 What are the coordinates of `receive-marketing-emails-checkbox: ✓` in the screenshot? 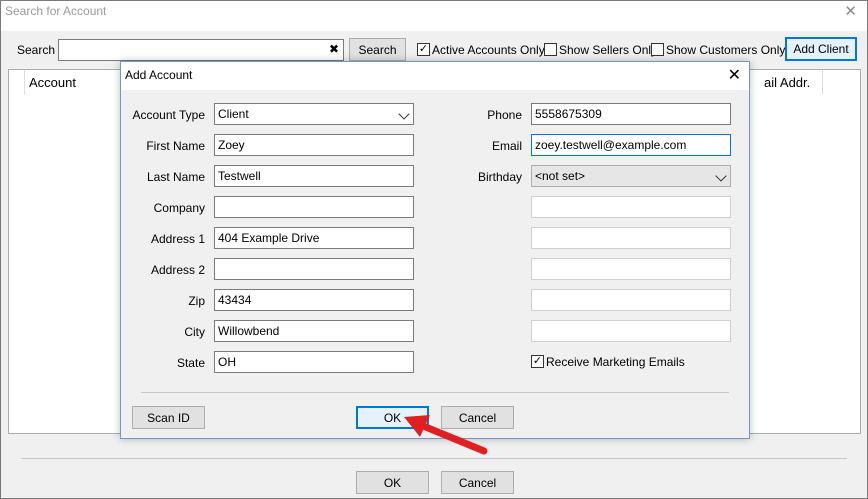 It's located at (537, 361).